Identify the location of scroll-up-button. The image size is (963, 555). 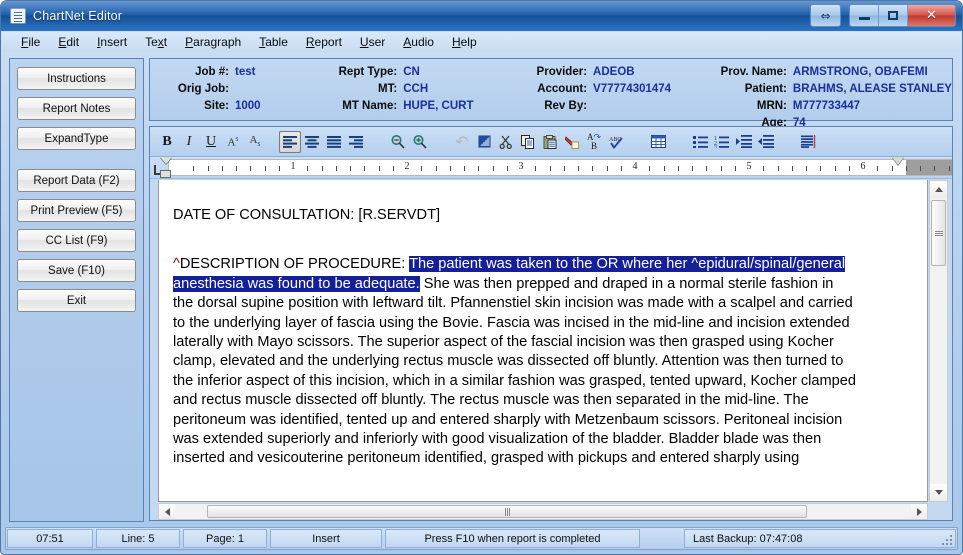
(938, 189).